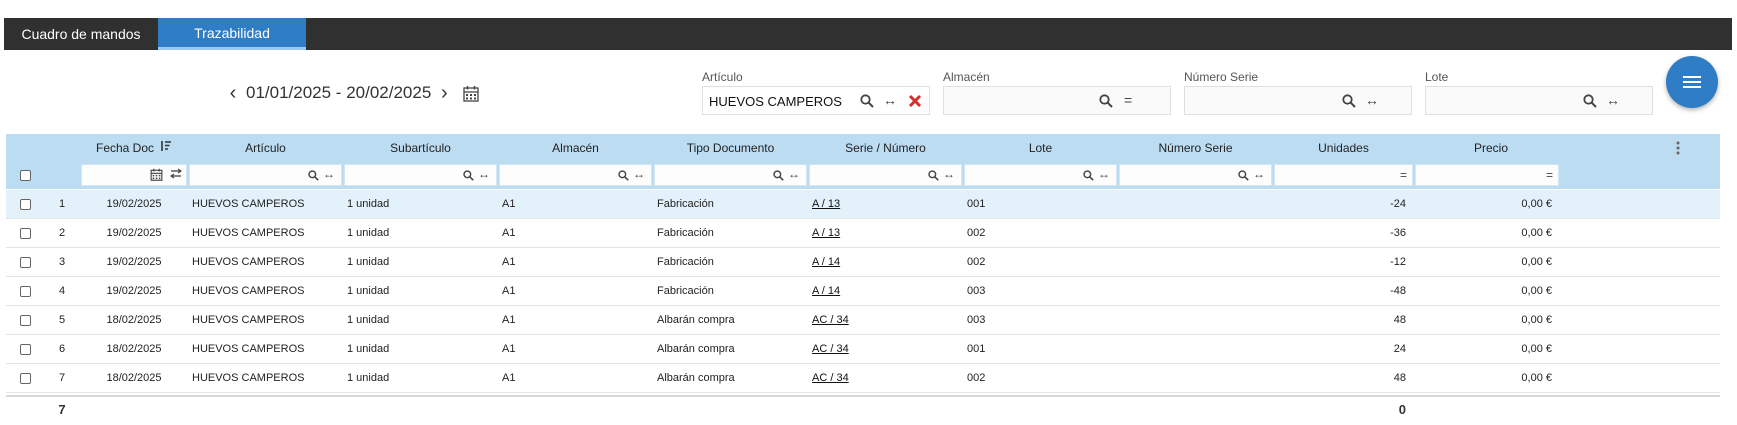 Image resolution: width=1737 pixels, height=425 pixels. I want to click on column-header-numserie: Número Serie, so click(1195, 147).